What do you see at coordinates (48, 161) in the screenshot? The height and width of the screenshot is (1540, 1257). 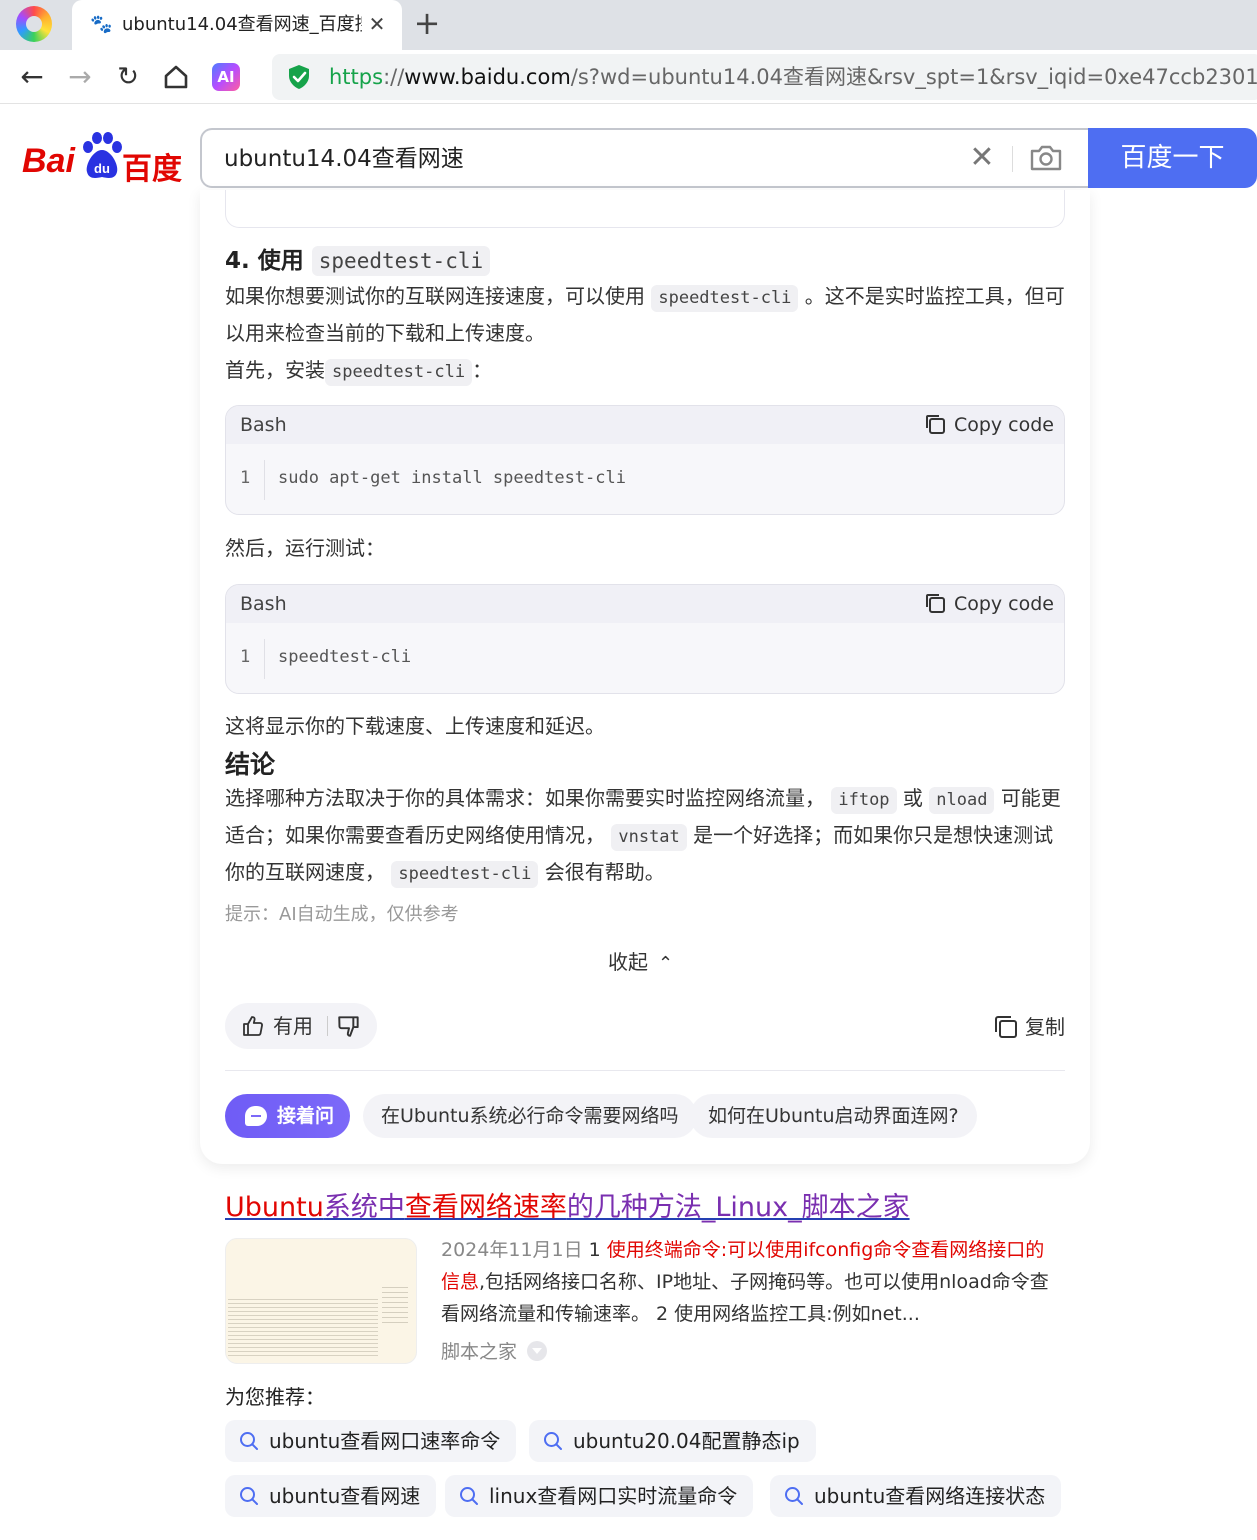 I see `logo-bai-text: Bai` at bounding box center [48, 161].